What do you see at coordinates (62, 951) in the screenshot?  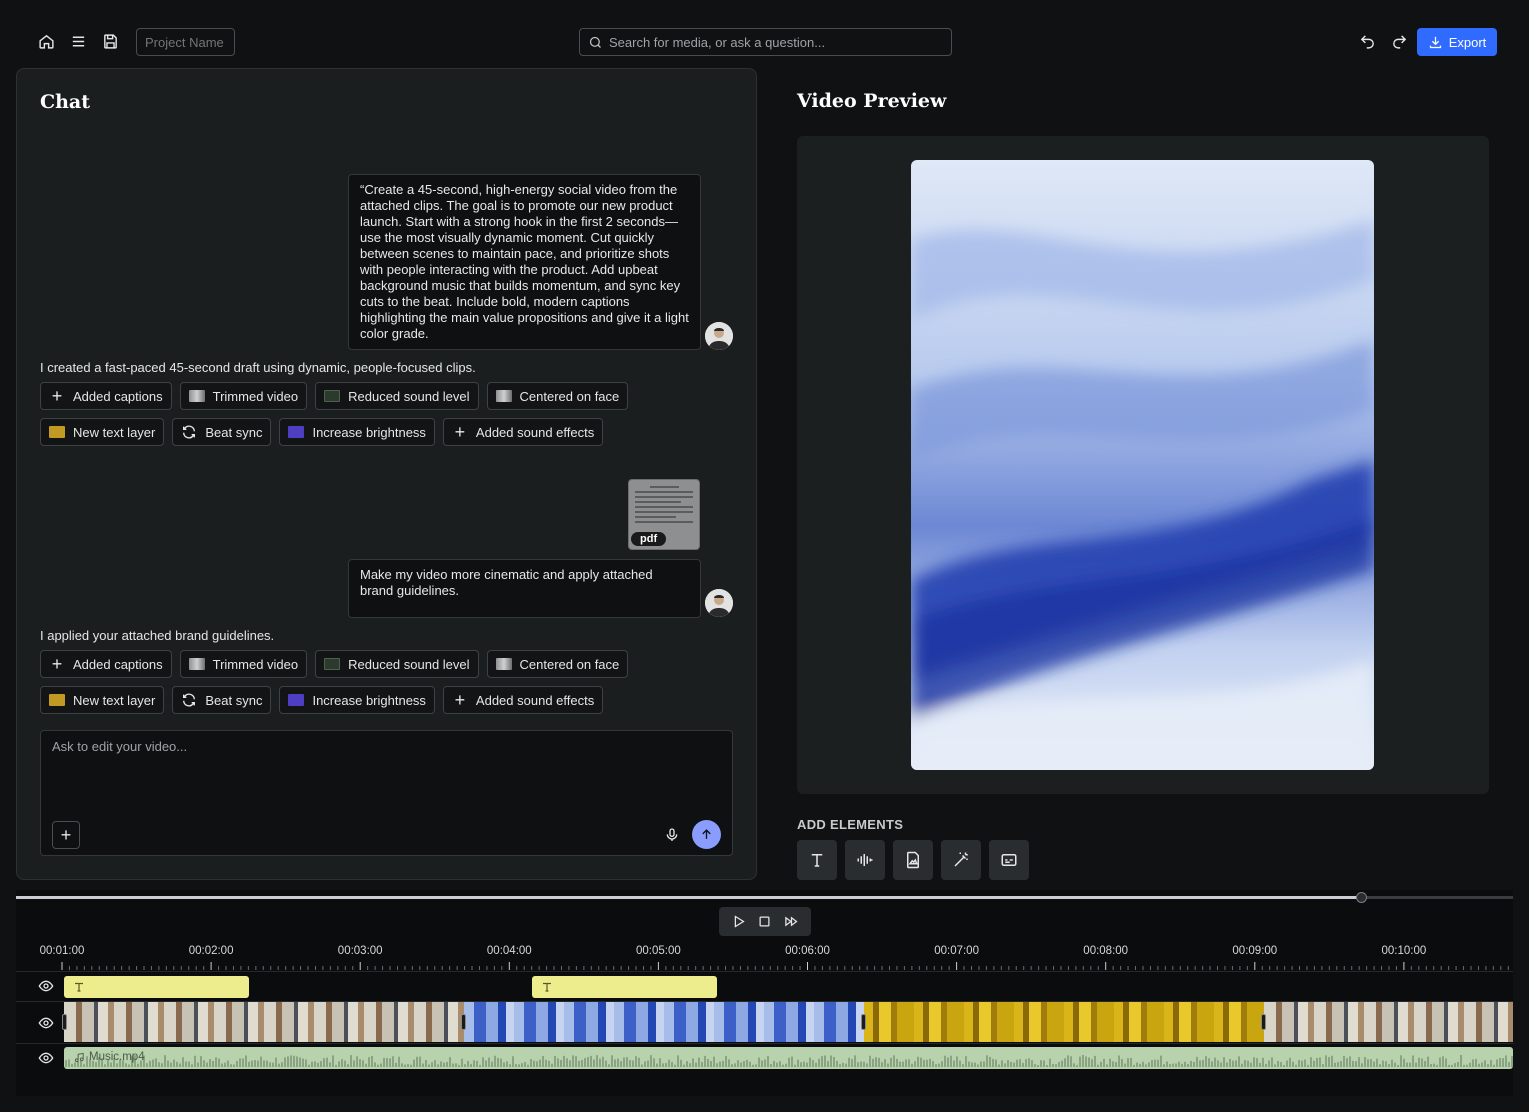 I see `ruler-tick-label: 00:01:00` at bounding box center [62, 951].